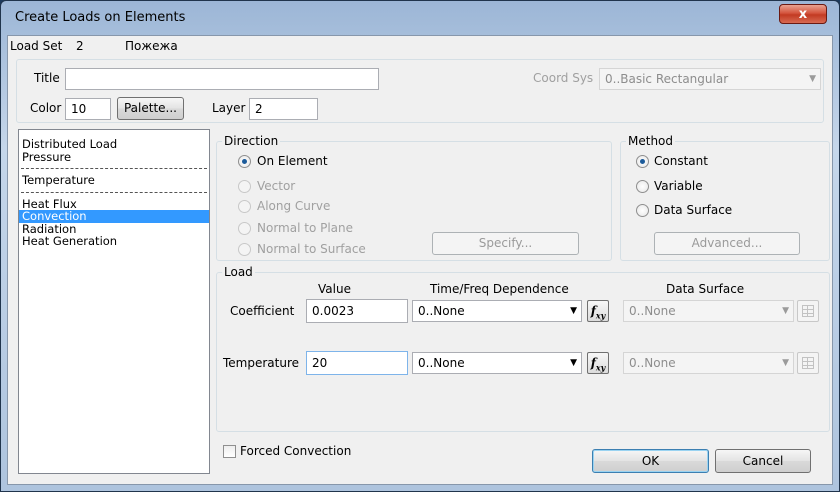 This screenshot has width=840, height=492. I want to click on load-set-number: 2, so click(80, 46).